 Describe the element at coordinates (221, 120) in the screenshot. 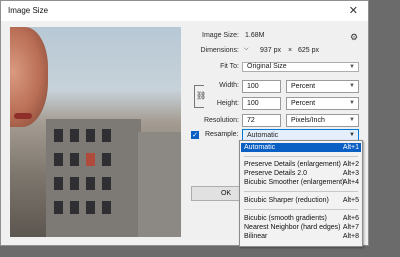

I see `resolution-label: Resolution:` at that location.